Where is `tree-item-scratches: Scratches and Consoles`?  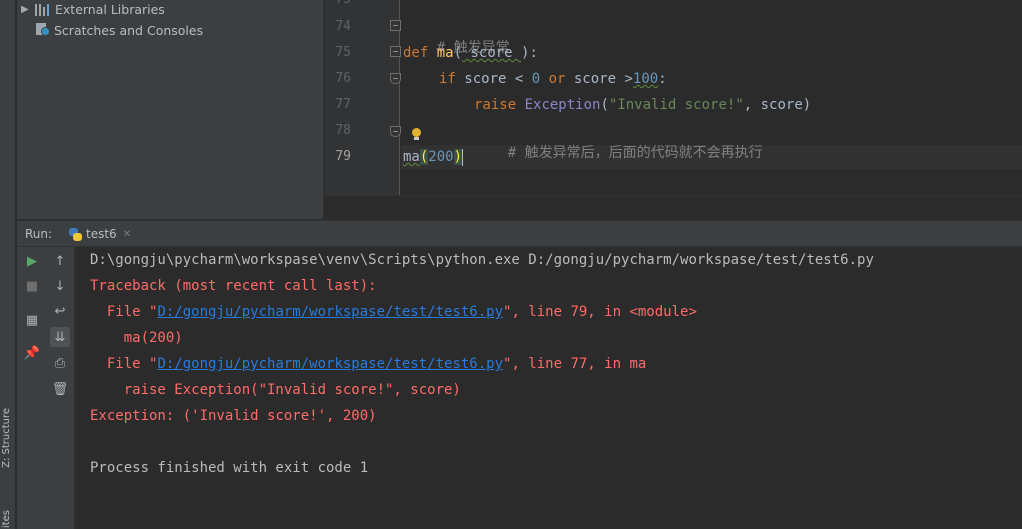 tree-item-scratches: Scratches and Consoles is located at coordinates (119, 30).